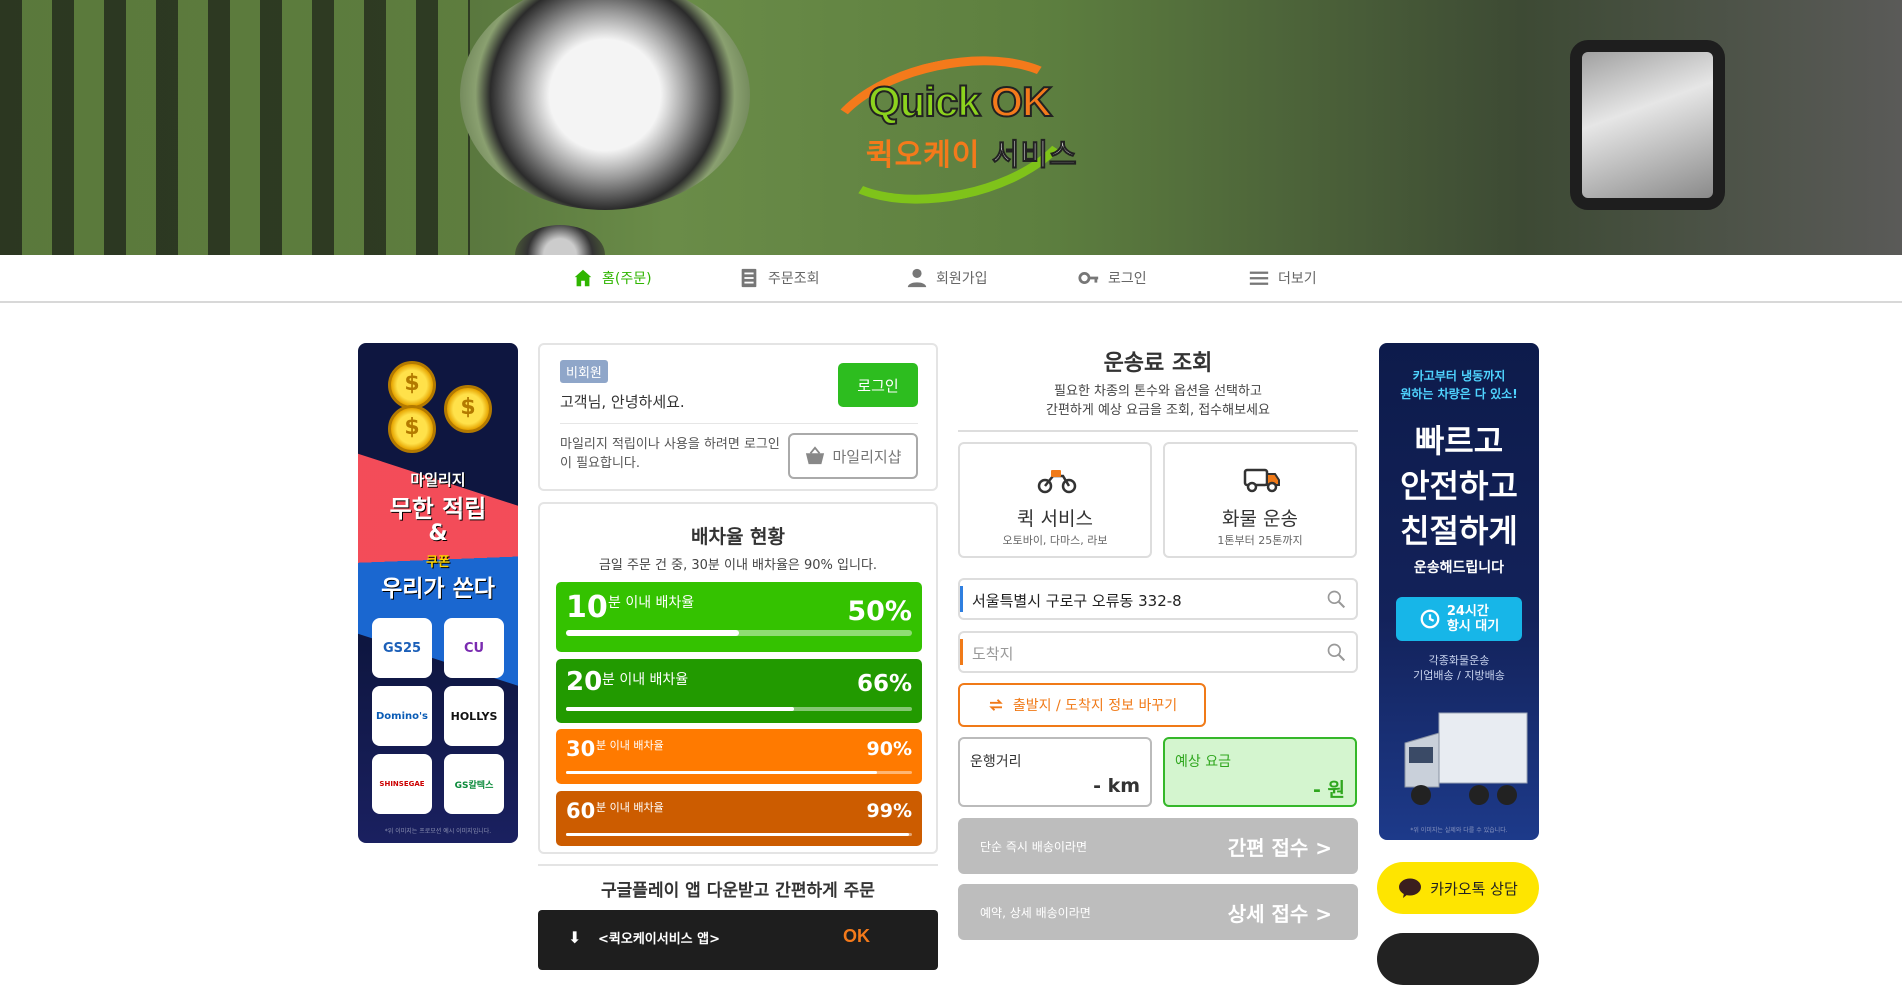 The image size is (1902, 985). Describe the element at coordinates (993, 654) in the screenshot. I see `destination-placeholder: 도착지` at that location.